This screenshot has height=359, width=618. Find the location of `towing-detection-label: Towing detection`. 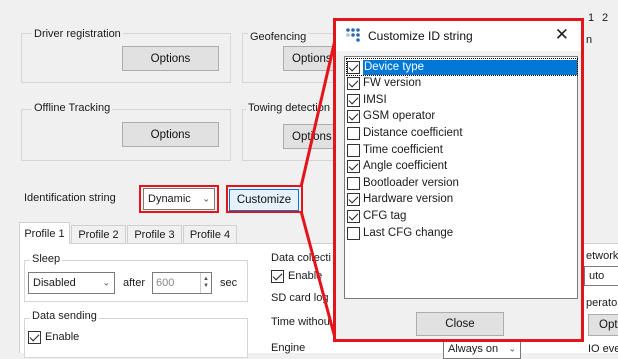

towing-detection-label: Towing detection is located at coordinates (289, 108).